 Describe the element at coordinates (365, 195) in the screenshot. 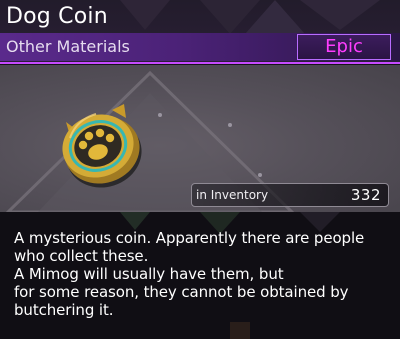

I see `inventory-count: 332` at that location.